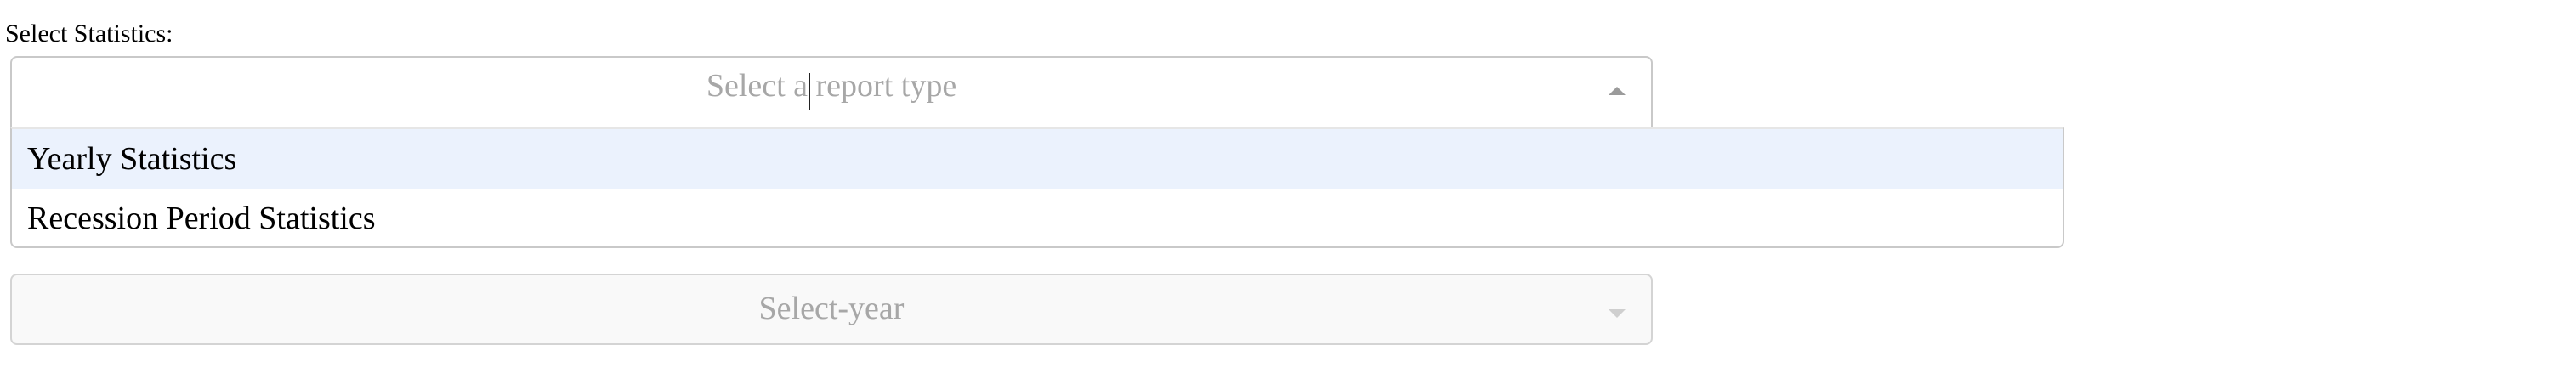 The image size is (2576, 379). What do you see at coordinates (810, 91) in the screenshot?
I see `text-cursor` at bounding box center [810, 91].